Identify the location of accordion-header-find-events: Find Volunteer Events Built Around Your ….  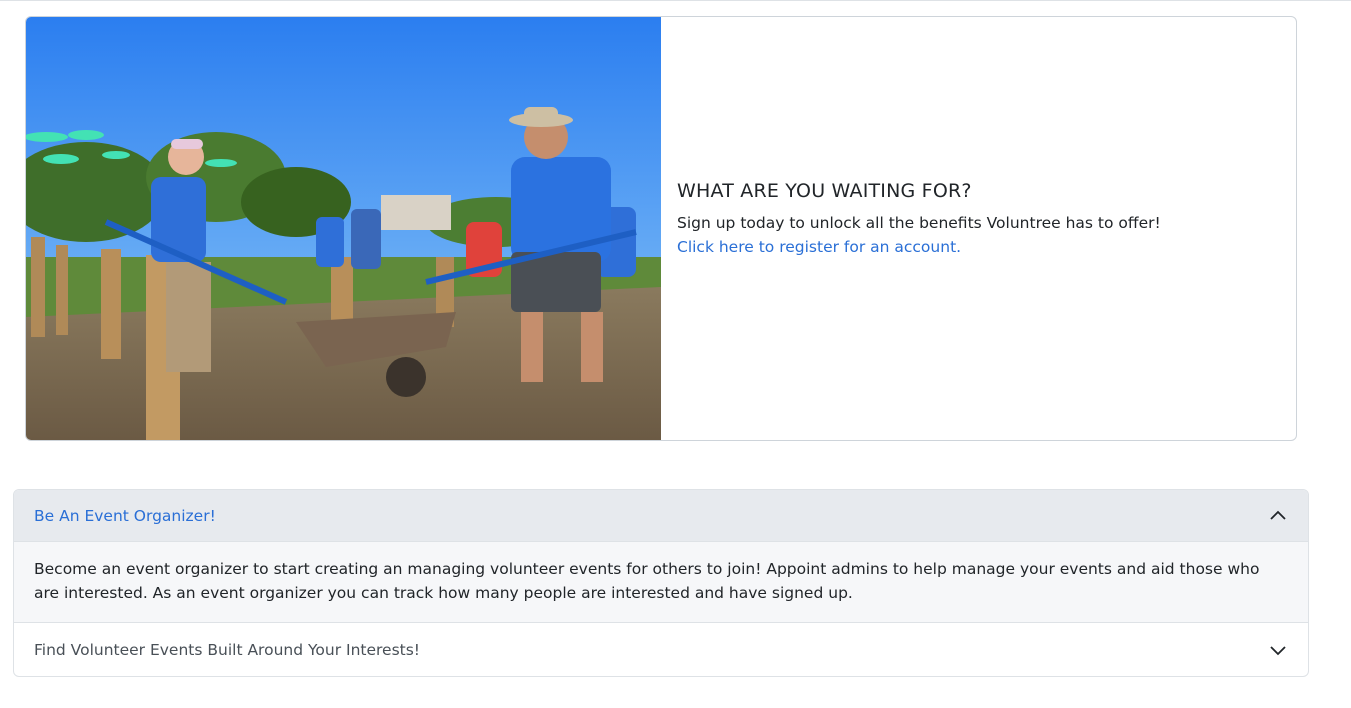
(661, 649).